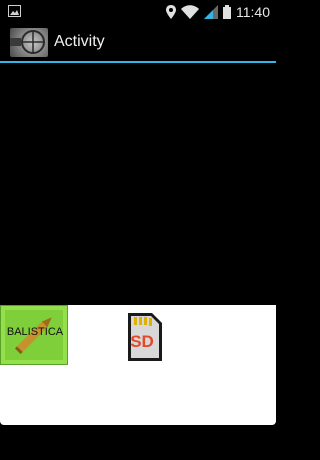  I want to click on page-title: Activity, so click(79, 41).